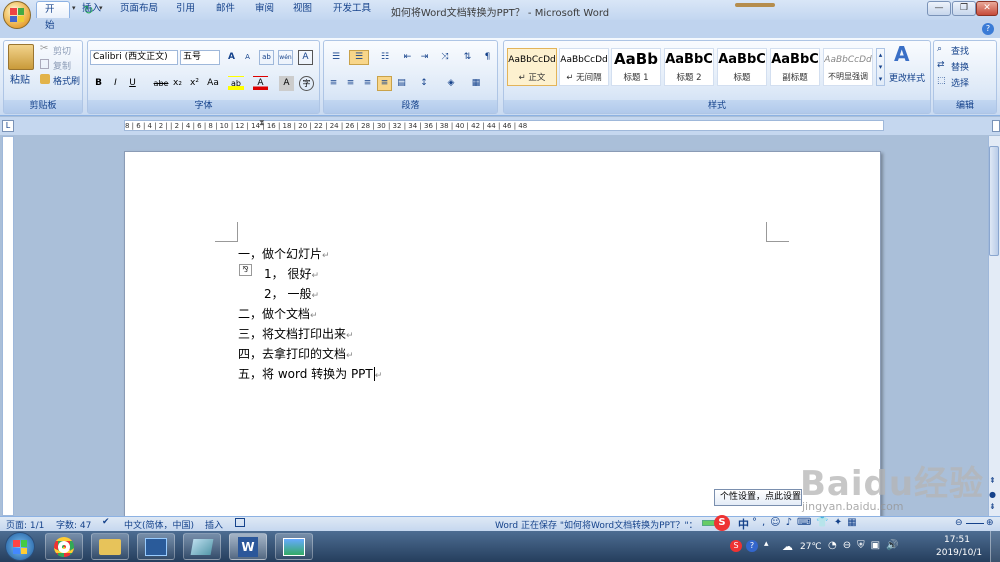  Describe the element at coordinates (467, 57) in the screenshot. I see `sort-button: ⇅` at that location.